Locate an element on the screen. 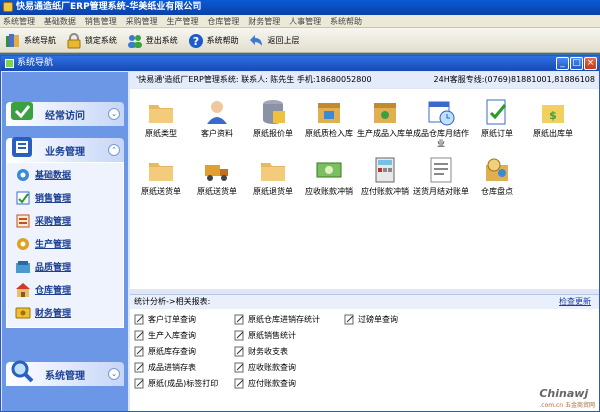 This screenshot has height=412, width=600. check-update-link: 检查更新 is located at coordinates (575, 302).